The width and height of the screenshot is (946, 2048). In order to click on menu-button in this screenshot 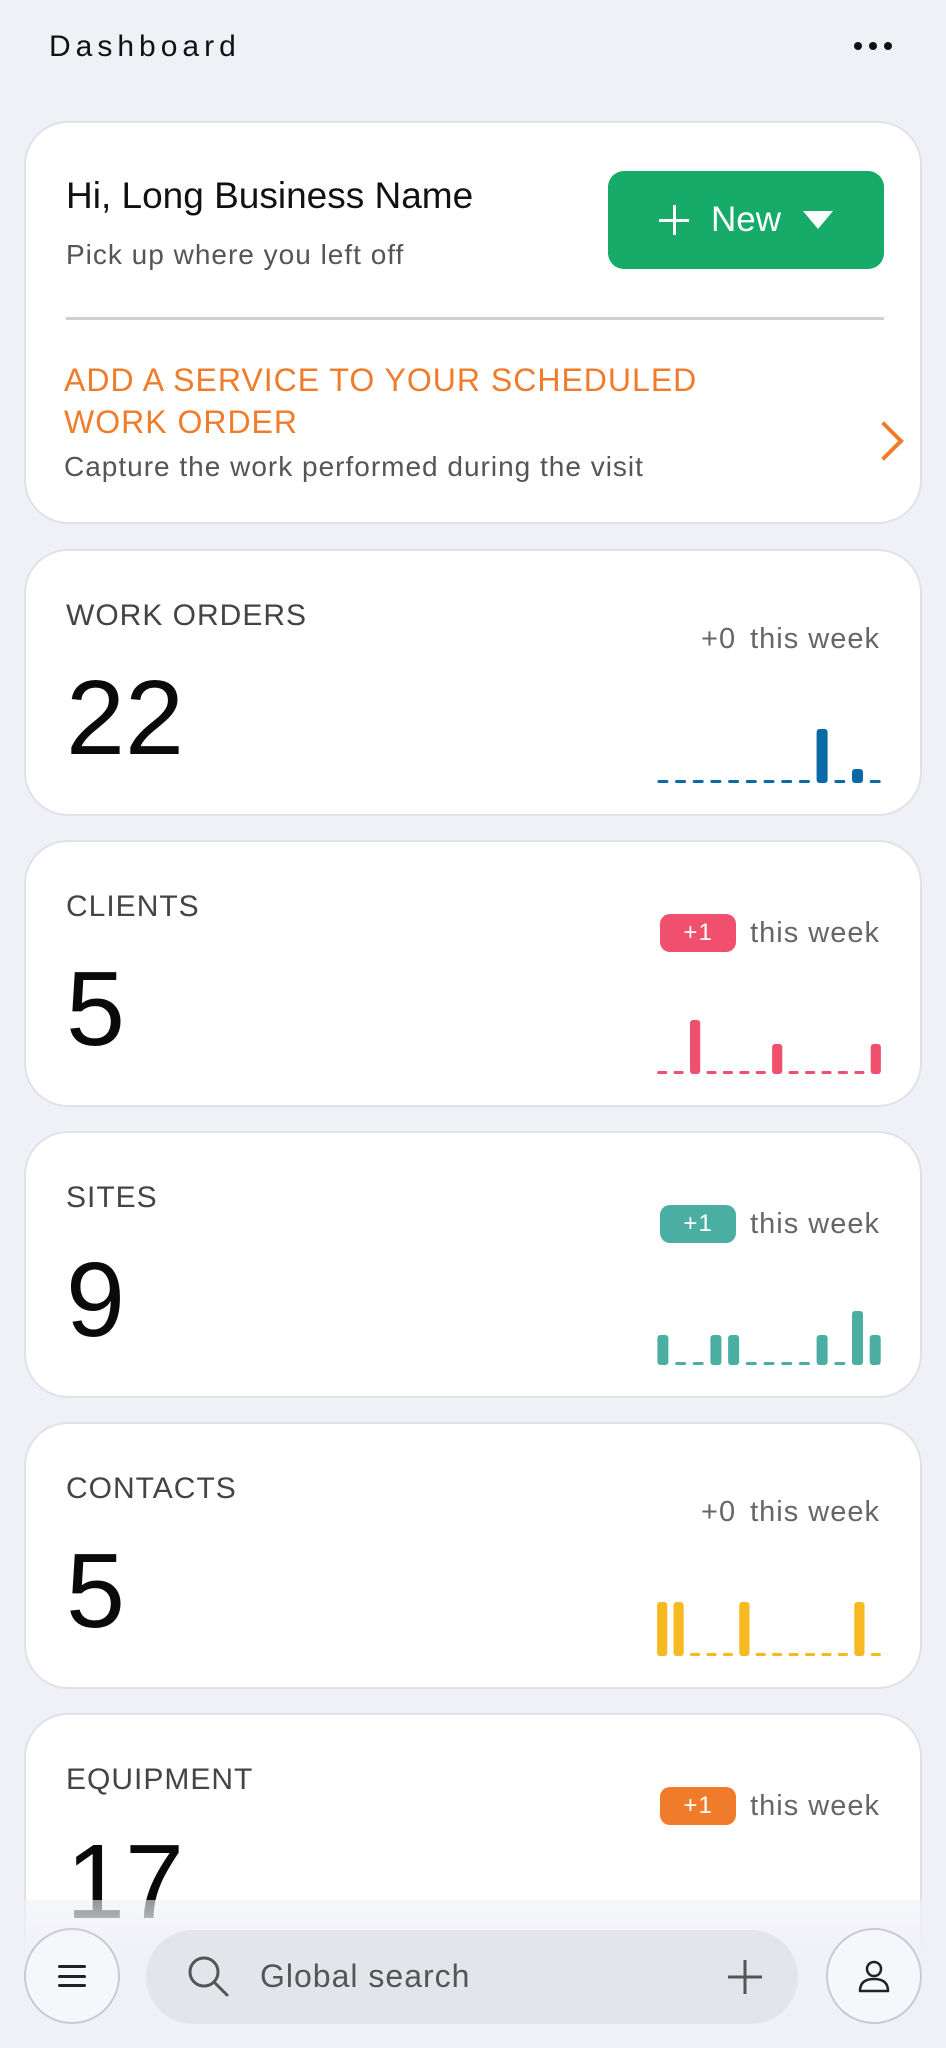, I will do `click(72, 1976)`.